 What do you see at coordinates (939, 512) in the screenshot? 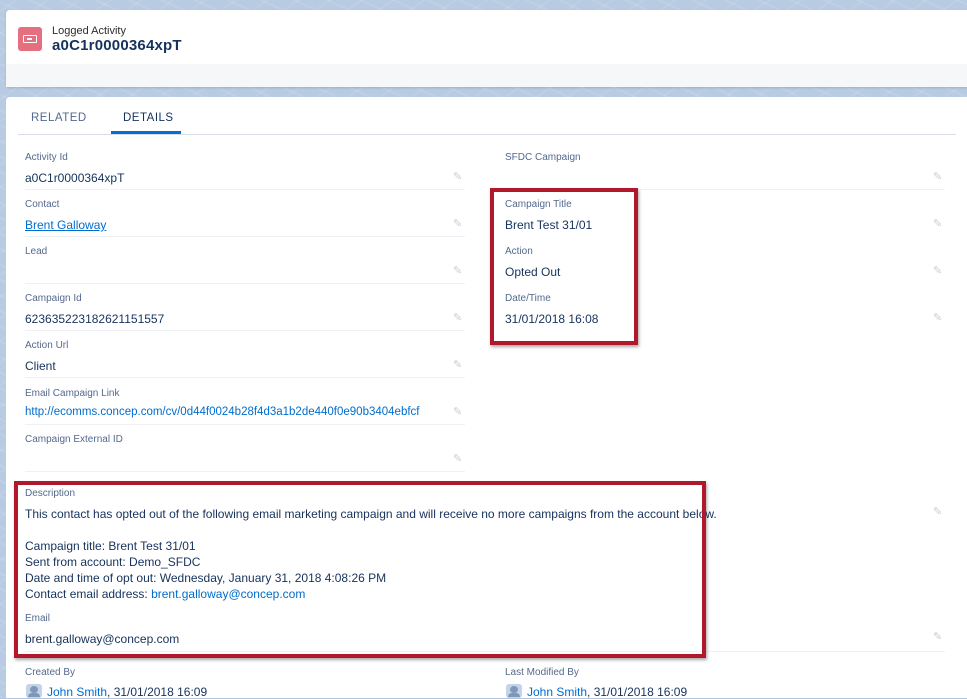
I see `edit-description-pencil-icon: ✎` at bounding box center [939, 512].